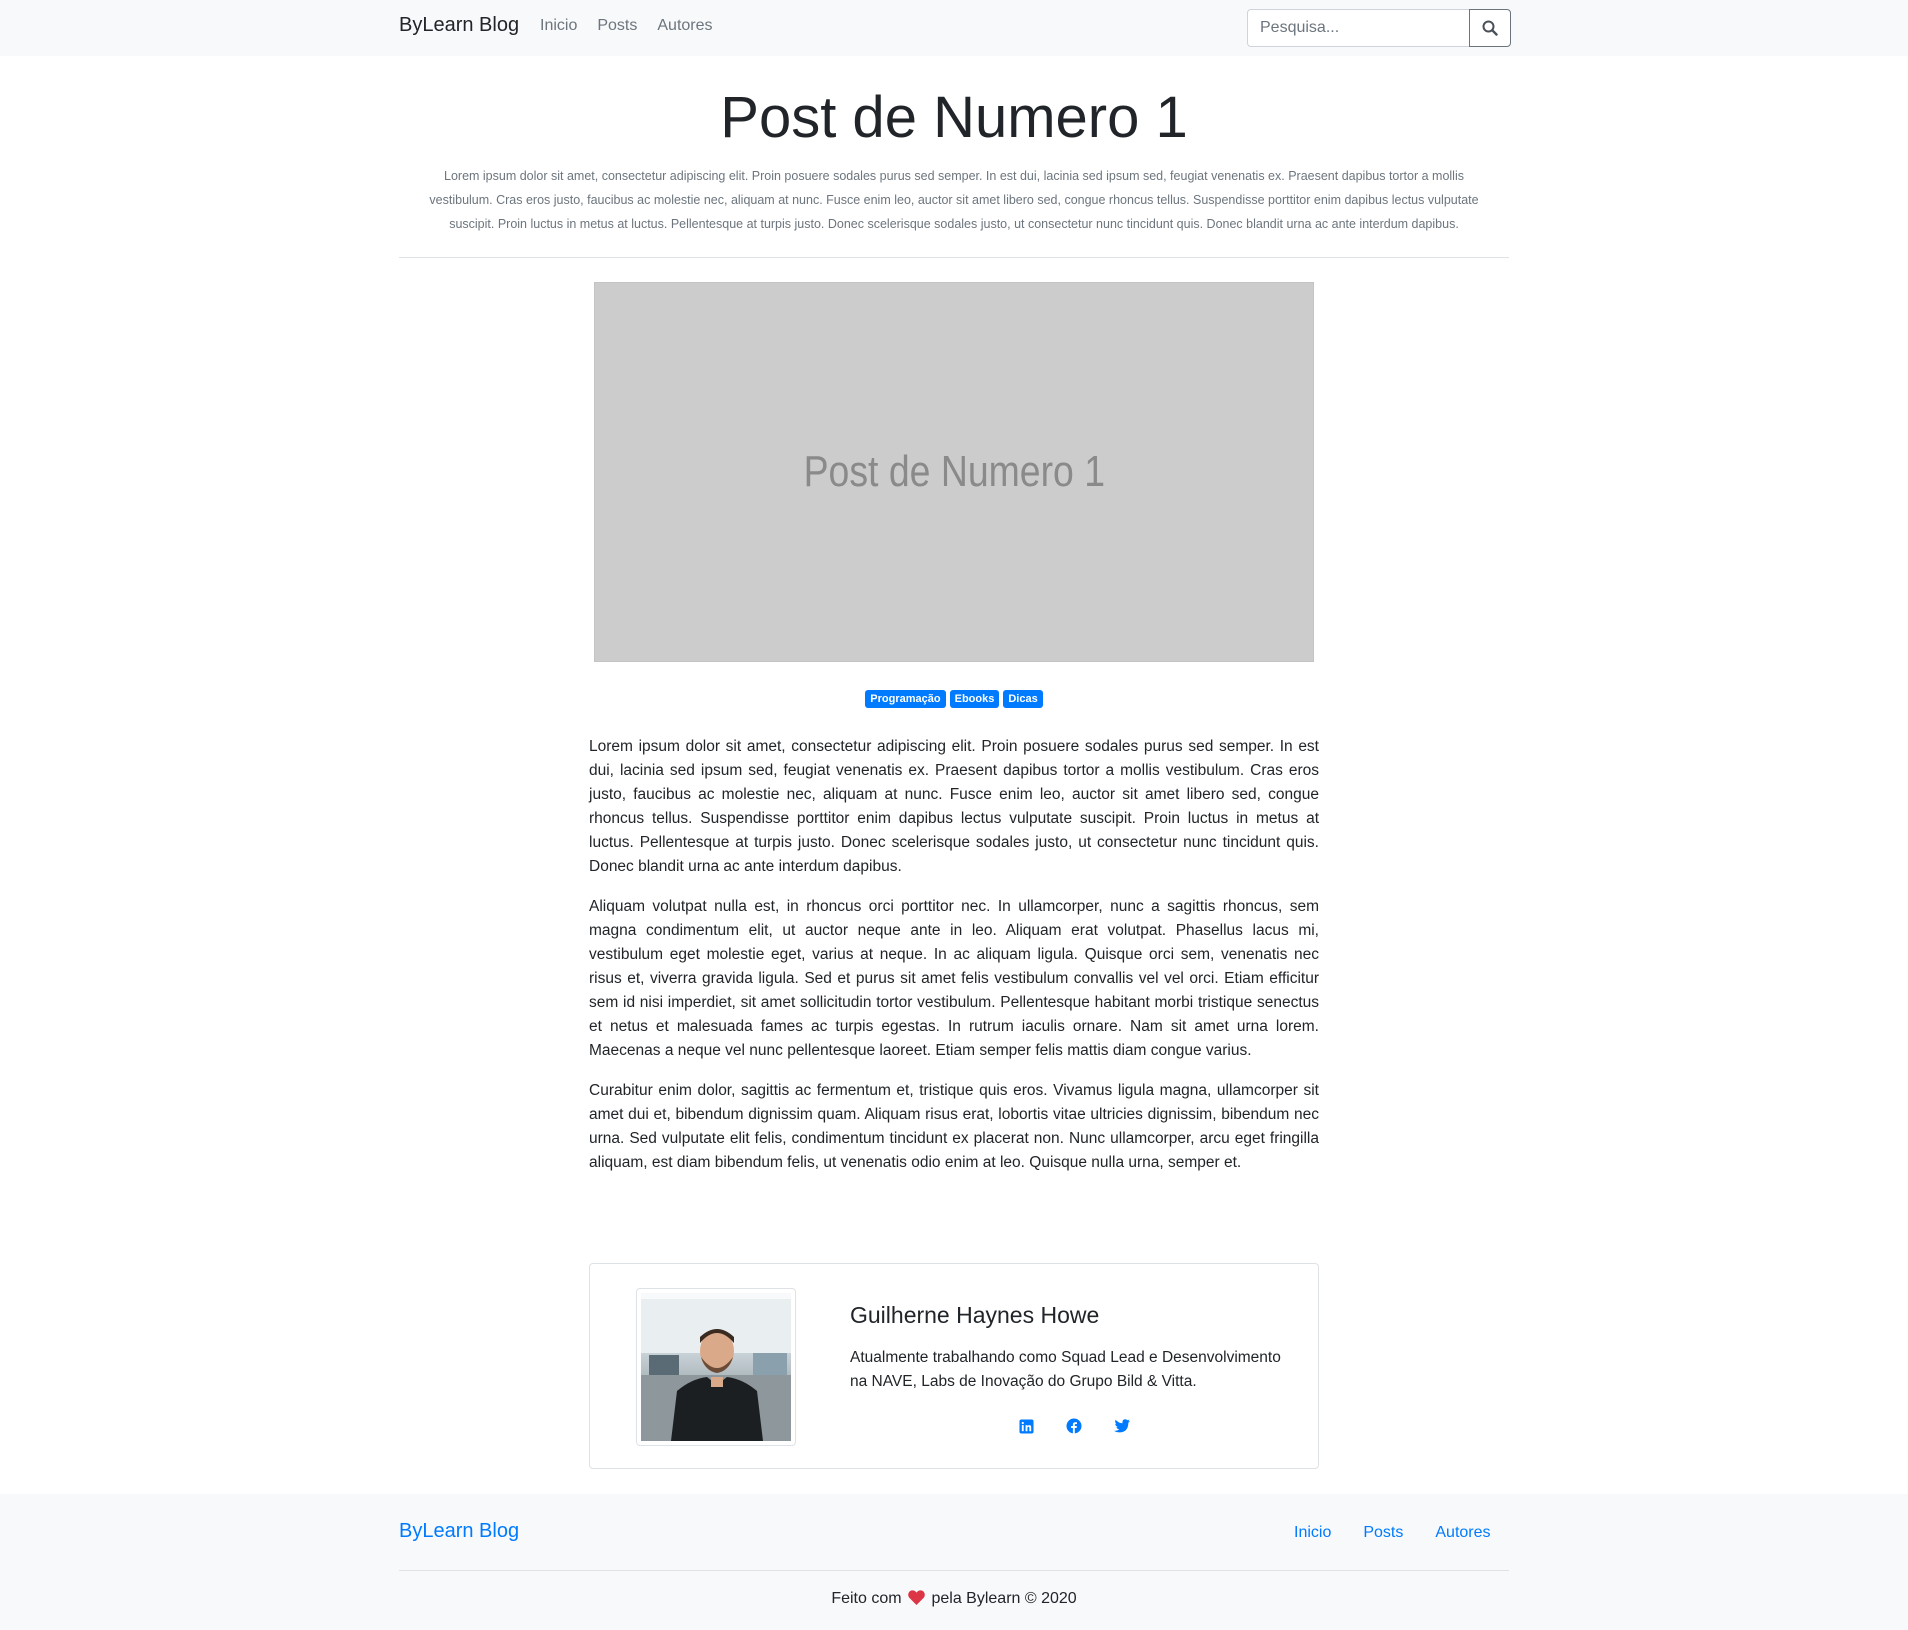  I want to click on tag-badge-ebooks: Ebooks, so click(974, 699).